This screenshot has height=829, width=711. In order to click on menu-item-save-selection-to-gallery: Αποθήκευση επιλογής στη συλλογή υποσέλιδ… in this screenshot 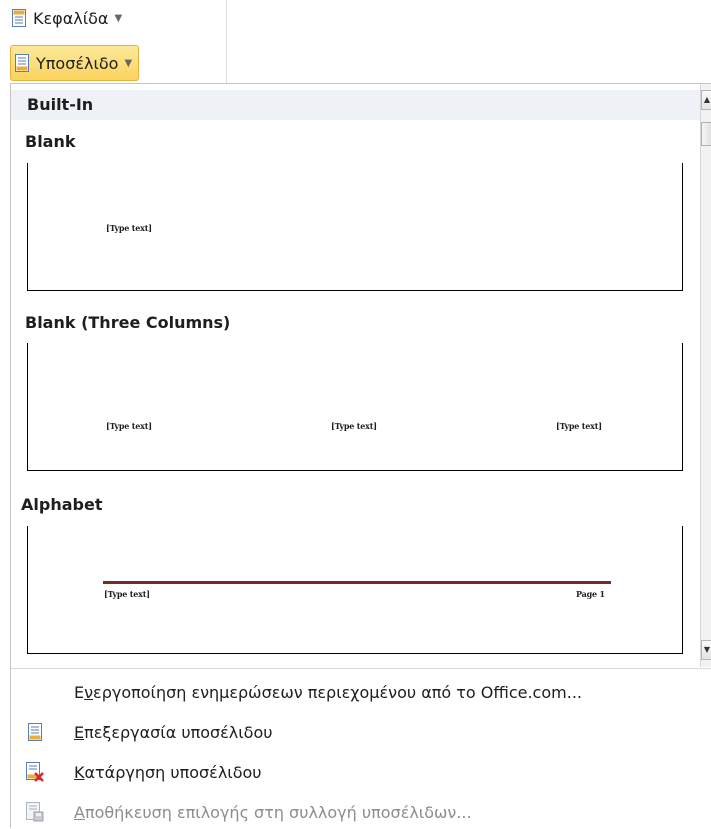, I will do `click(361, 812)`.